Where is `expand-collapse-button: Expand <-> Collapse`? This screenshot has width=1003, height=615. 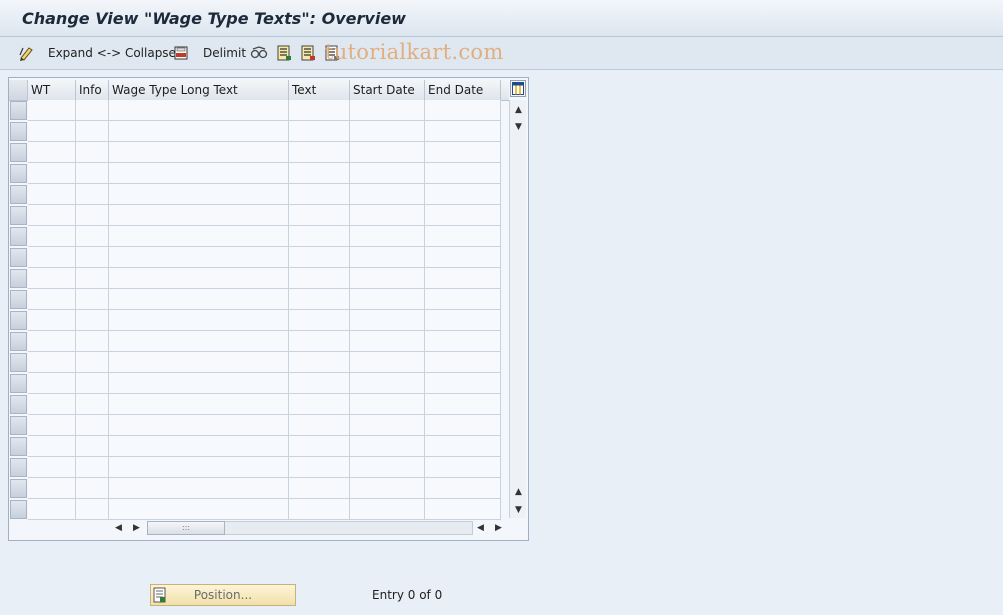
expand-collapse-button: Expand <-> Collapse is located at coordinates (112, 53).